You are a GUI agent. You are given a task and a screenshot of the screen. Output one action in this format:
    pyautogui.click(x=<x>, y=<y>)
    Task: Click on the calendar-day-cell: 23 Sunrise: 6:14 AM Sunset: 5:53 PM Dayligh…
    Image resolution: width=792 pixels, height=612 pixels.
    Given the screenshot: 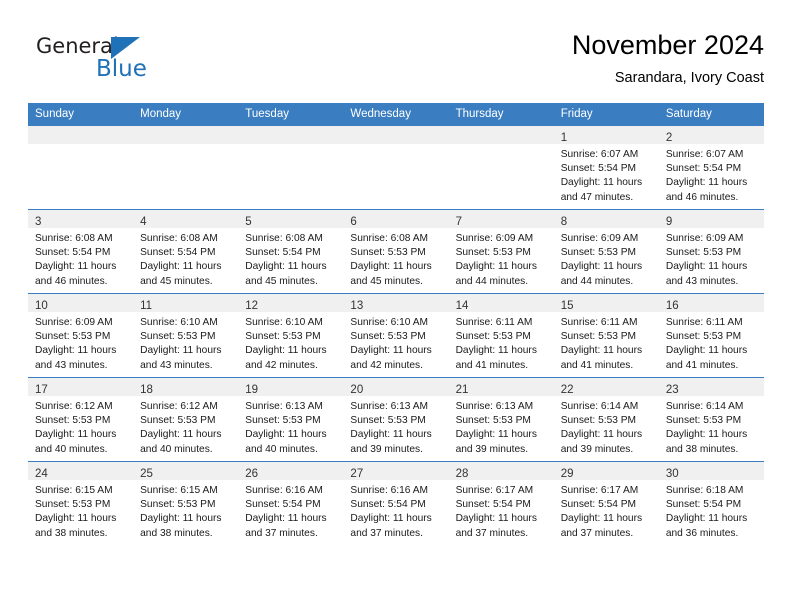 What is the action you would take?
    pyautogui.click(x=711, y=419)
    